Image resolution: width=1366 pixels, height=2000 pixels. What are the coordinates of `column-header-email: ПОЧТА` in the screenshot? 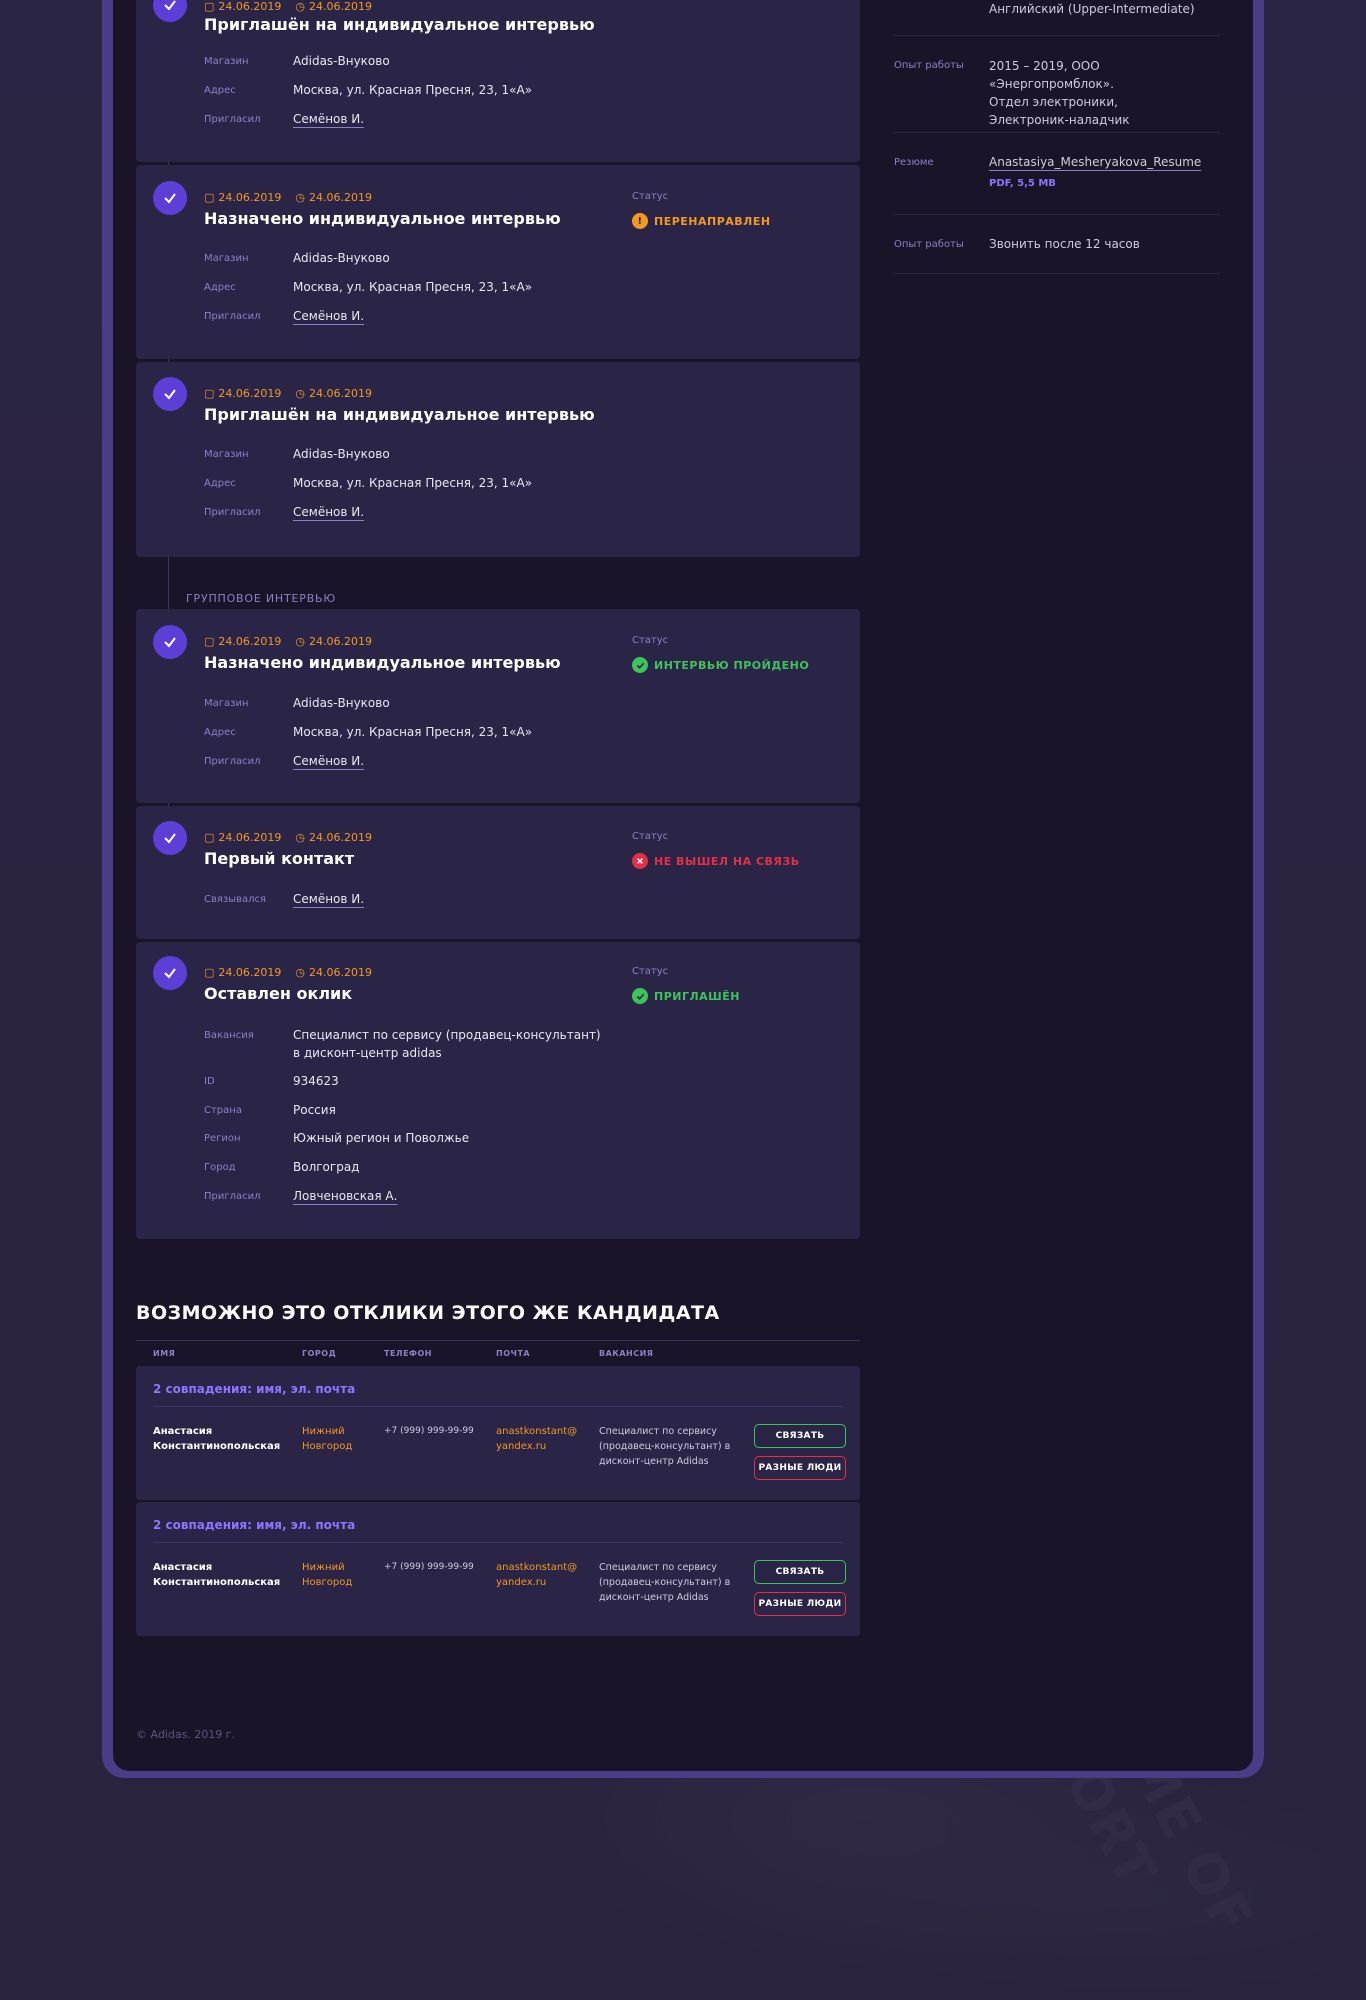 It's located at (513, 1353).